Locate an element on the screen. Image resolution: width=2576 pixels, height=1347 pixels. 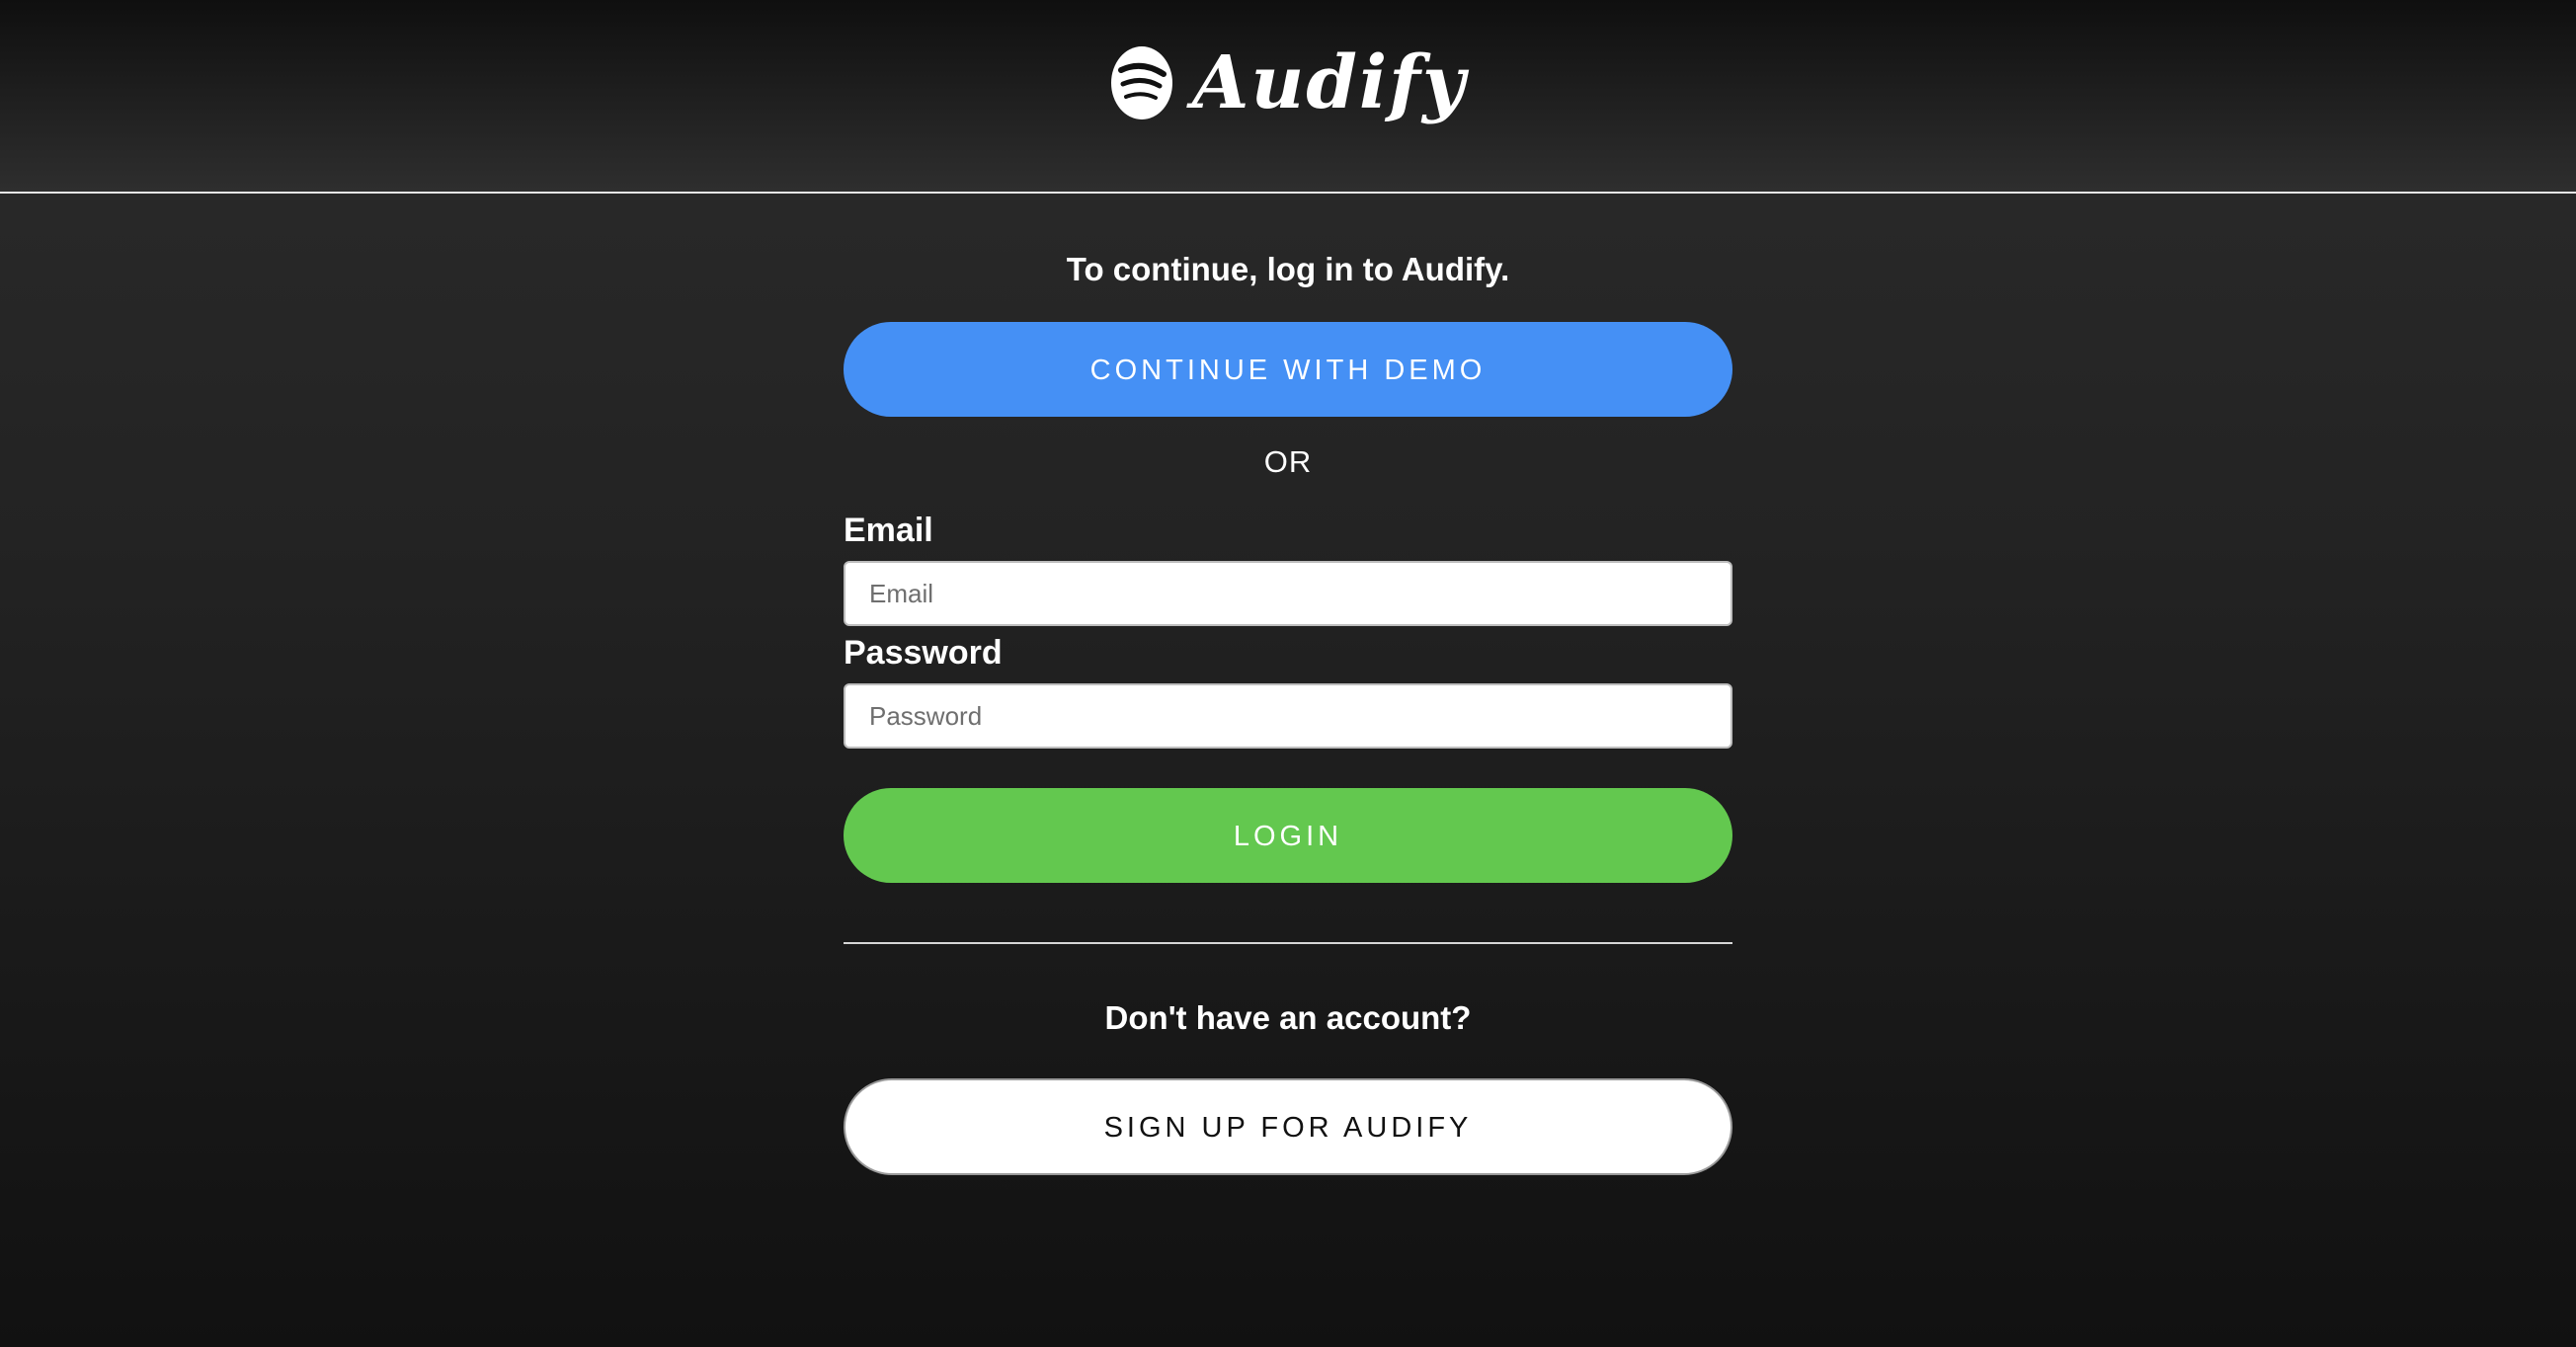
brand-logo: Audify is located at coordinates (1288, 82).